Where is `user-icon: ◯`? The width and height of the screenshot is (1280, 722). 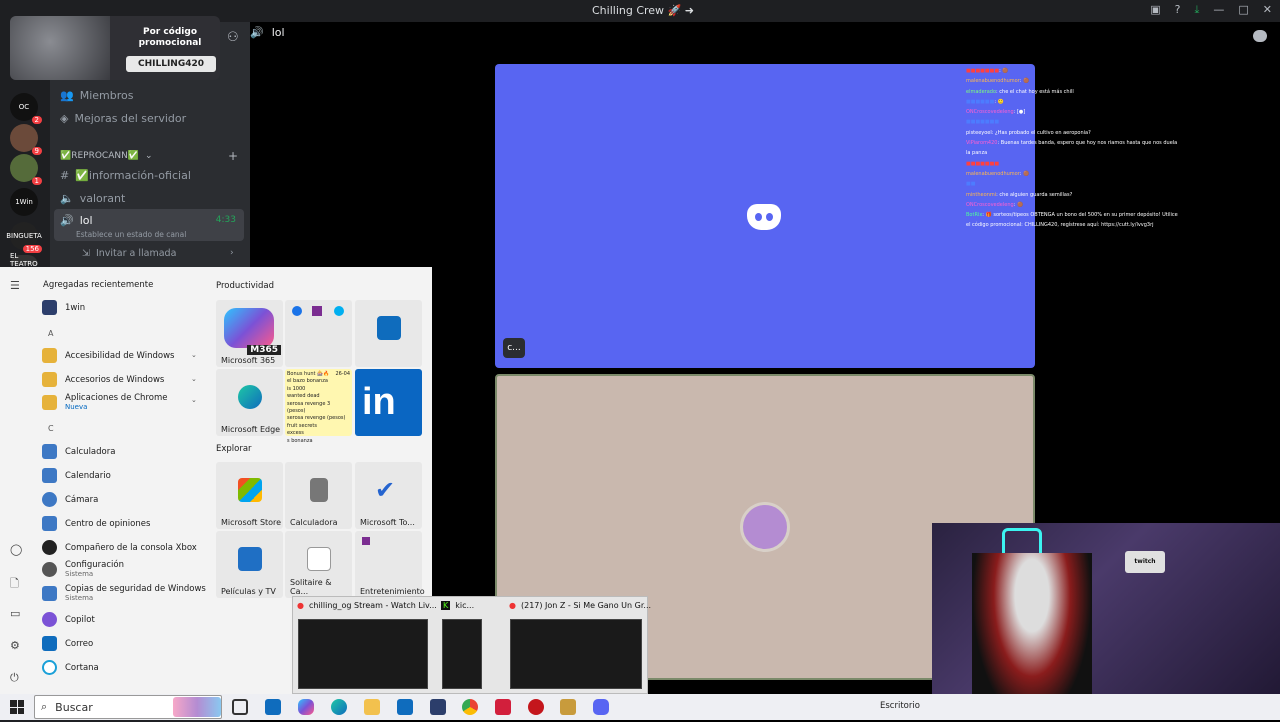
user-icon: ◯ is located at coordinates (16, 549).